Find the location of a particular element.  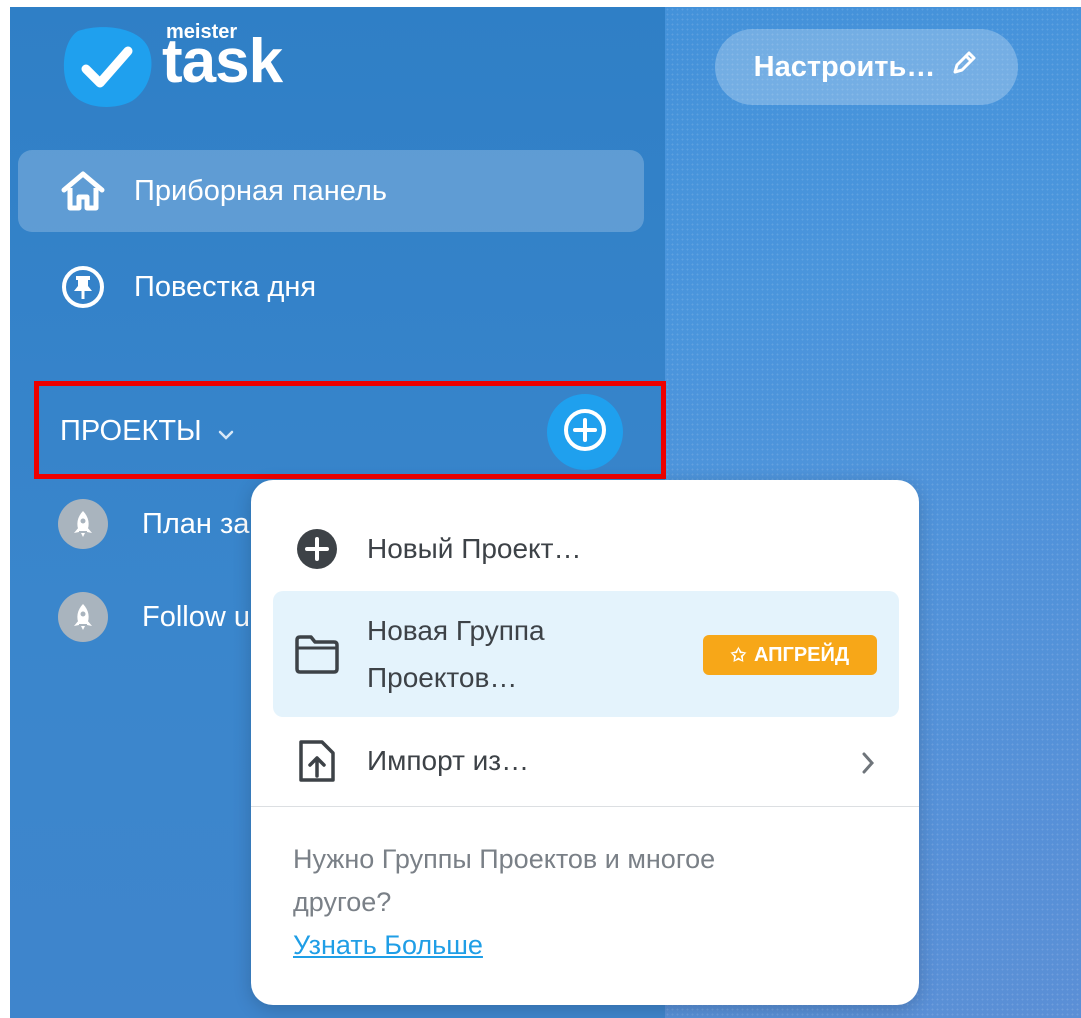

pin-icon is located at coordinates (83, 287).